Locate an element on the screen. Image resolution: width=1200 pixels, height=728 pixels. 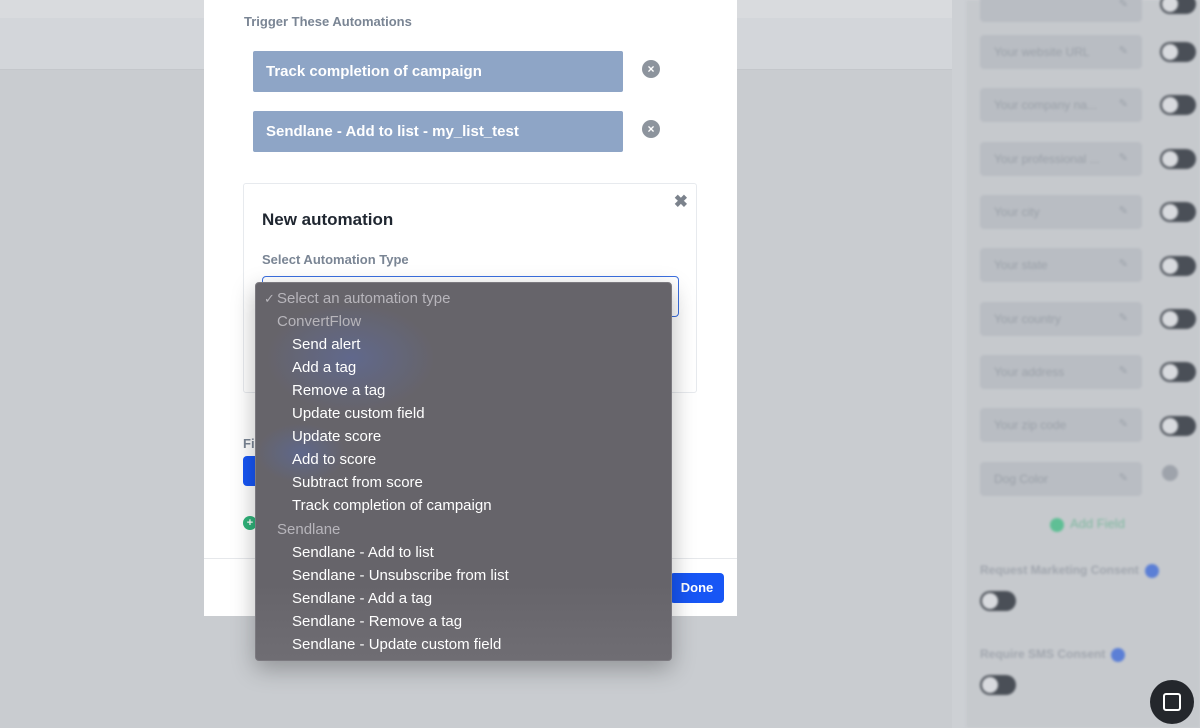
chat-launcher-button is located at coordinates (1172, 702).